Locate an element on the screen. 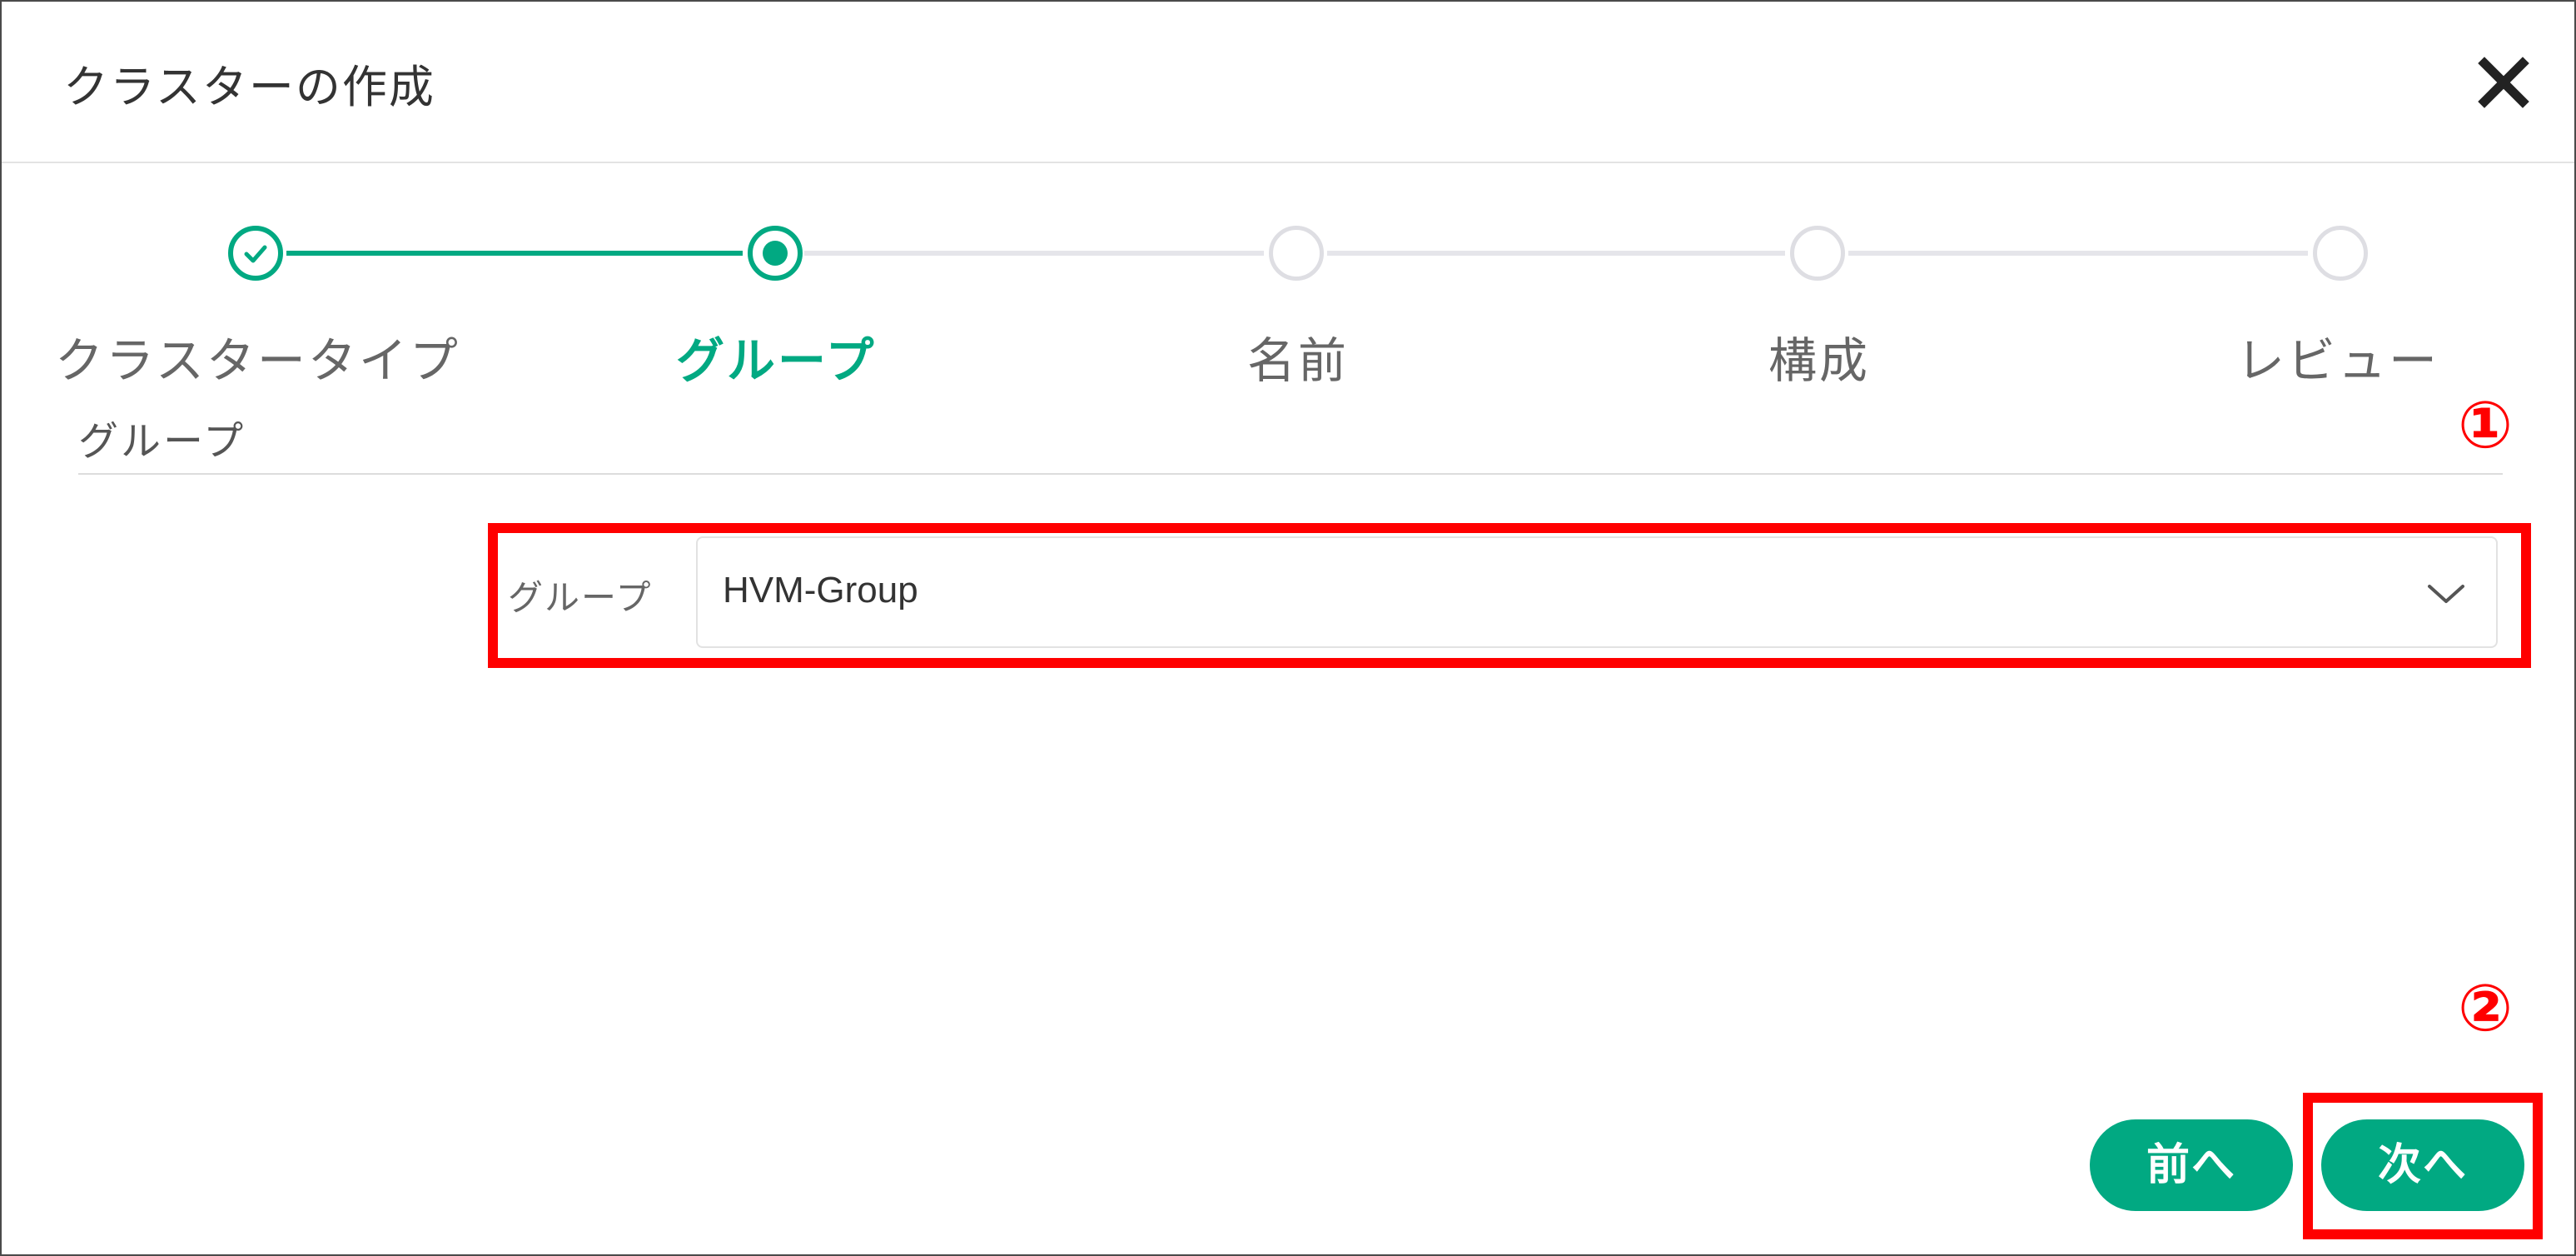 The width and height of the screenshot is (2576, 1256). step-5-circle-icon is located at coordinates (2340, 253).